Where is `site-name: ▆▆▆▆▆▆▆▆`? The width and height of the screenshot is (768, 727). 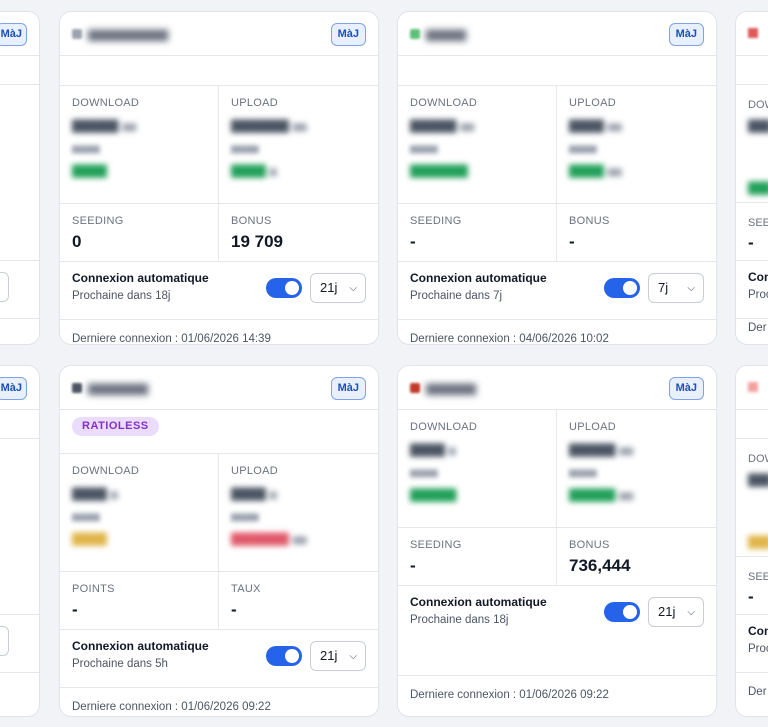 site-name: ▆▆▆▆▆▆▆▆ is located at coordinates (120, 34).